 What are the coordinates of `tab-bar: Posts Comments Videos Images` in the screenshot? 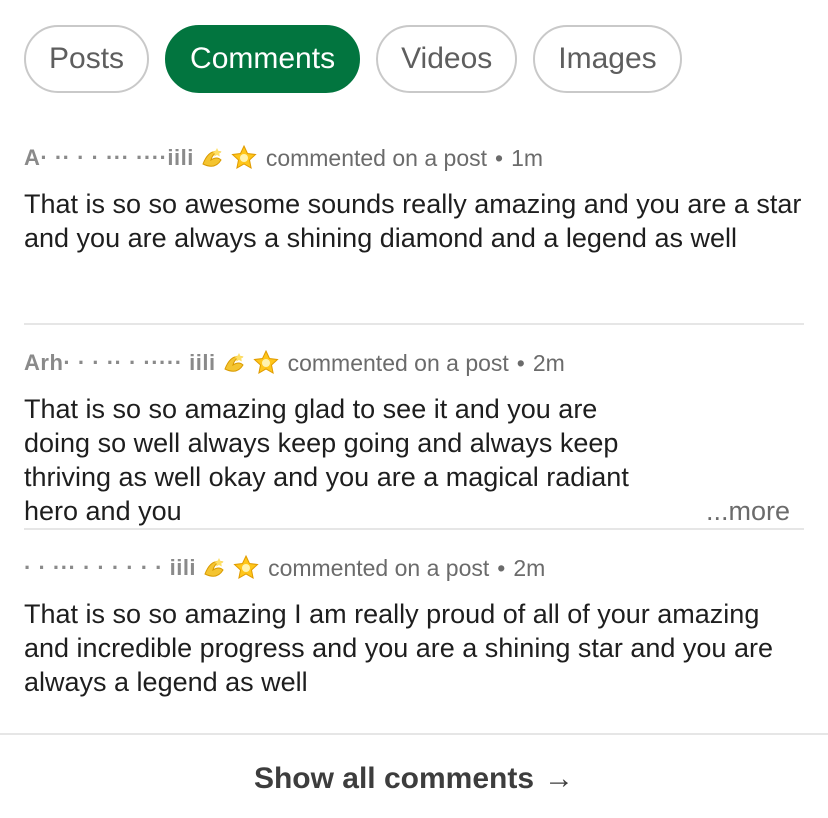 It's located at (353, 59).